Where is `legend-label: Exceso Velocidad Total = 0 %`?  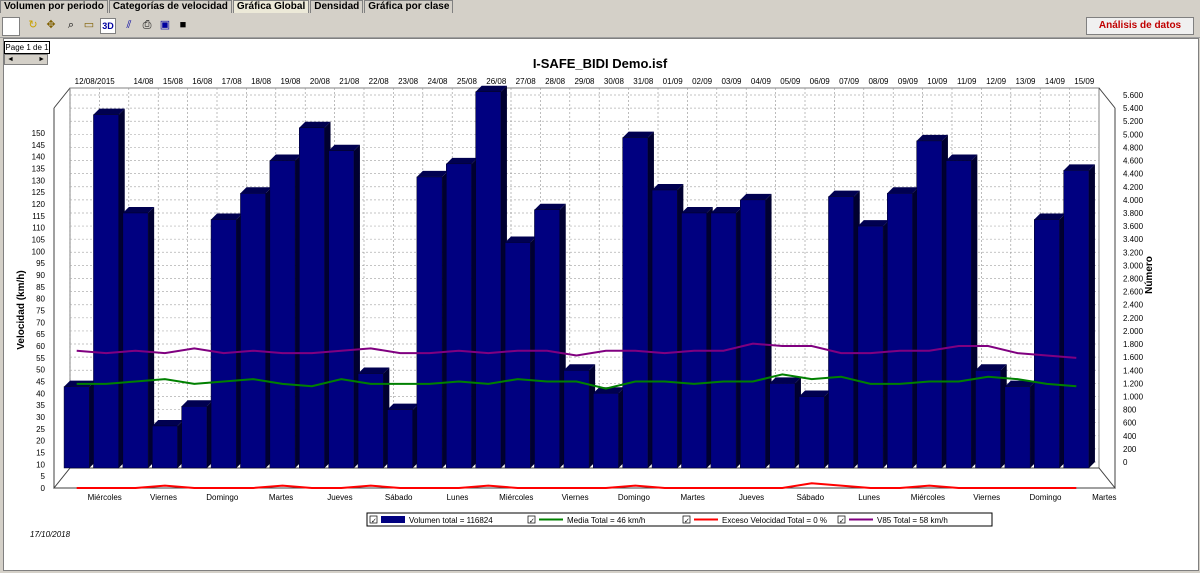 legend-label: Exceso Velocidad Total = 0 % is located at coordinates (774, 520).